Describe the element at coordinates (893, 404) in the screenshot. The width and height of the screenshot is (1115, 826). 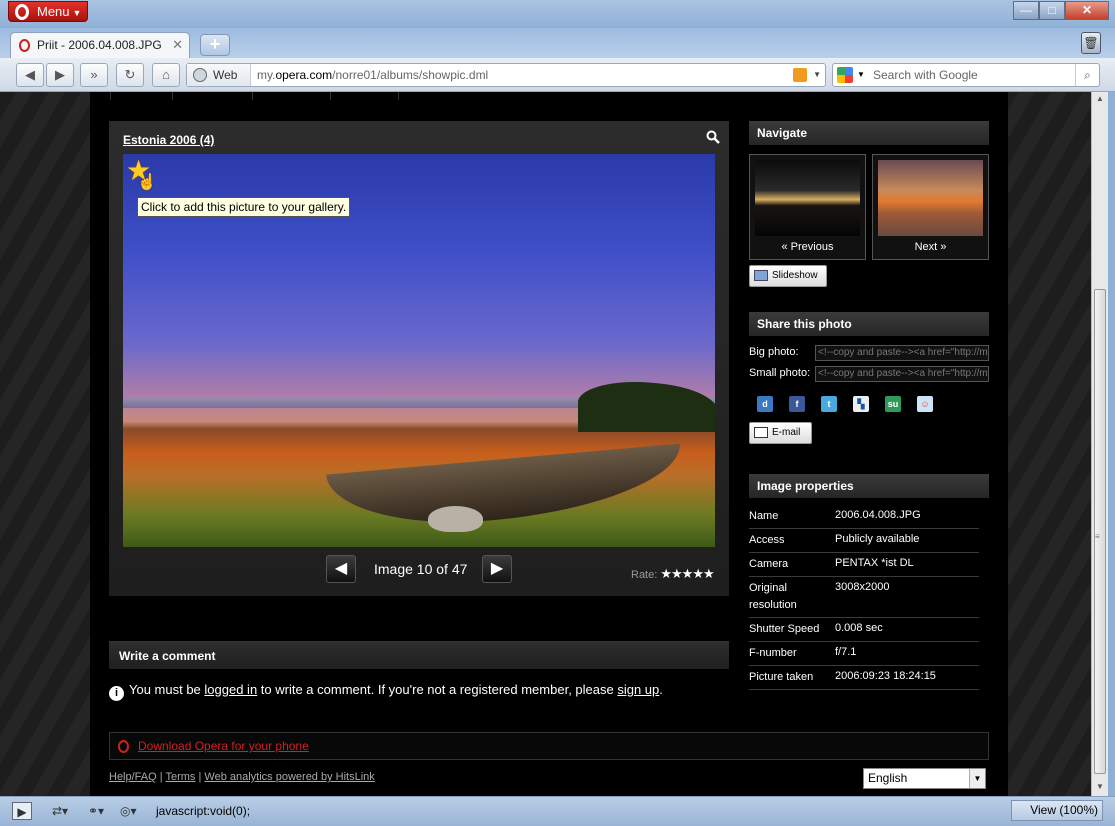
I see `stumbleupon-icon: su` at that location.